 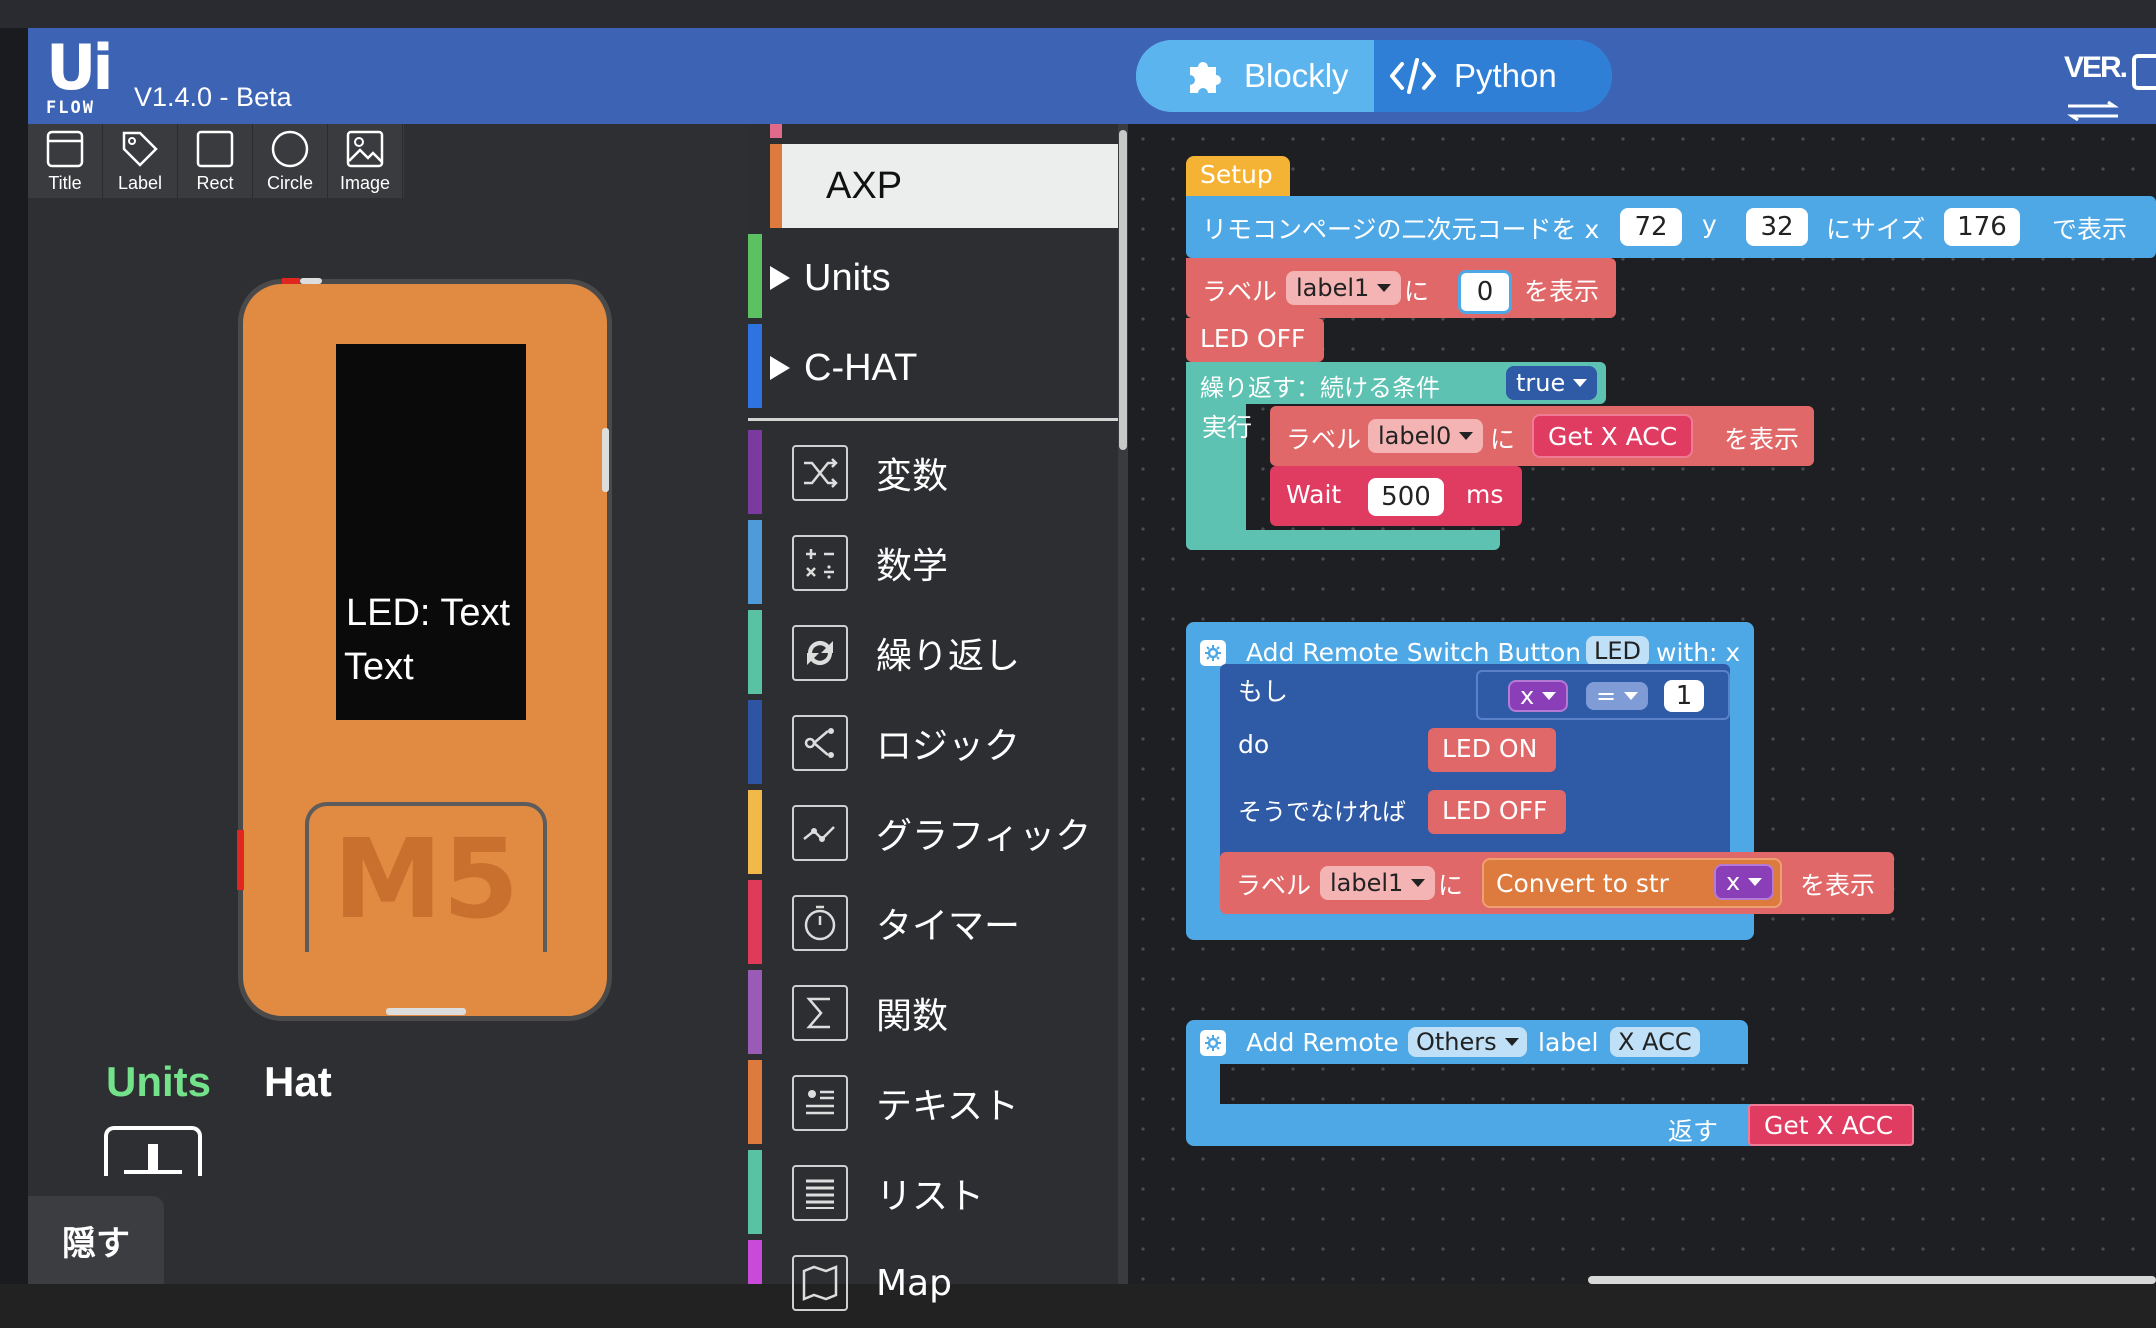 What do you see at coordinates (1406, 497) in the screenshot?
I see `wait-value-input: 500` at bounding box center [1406, 497].